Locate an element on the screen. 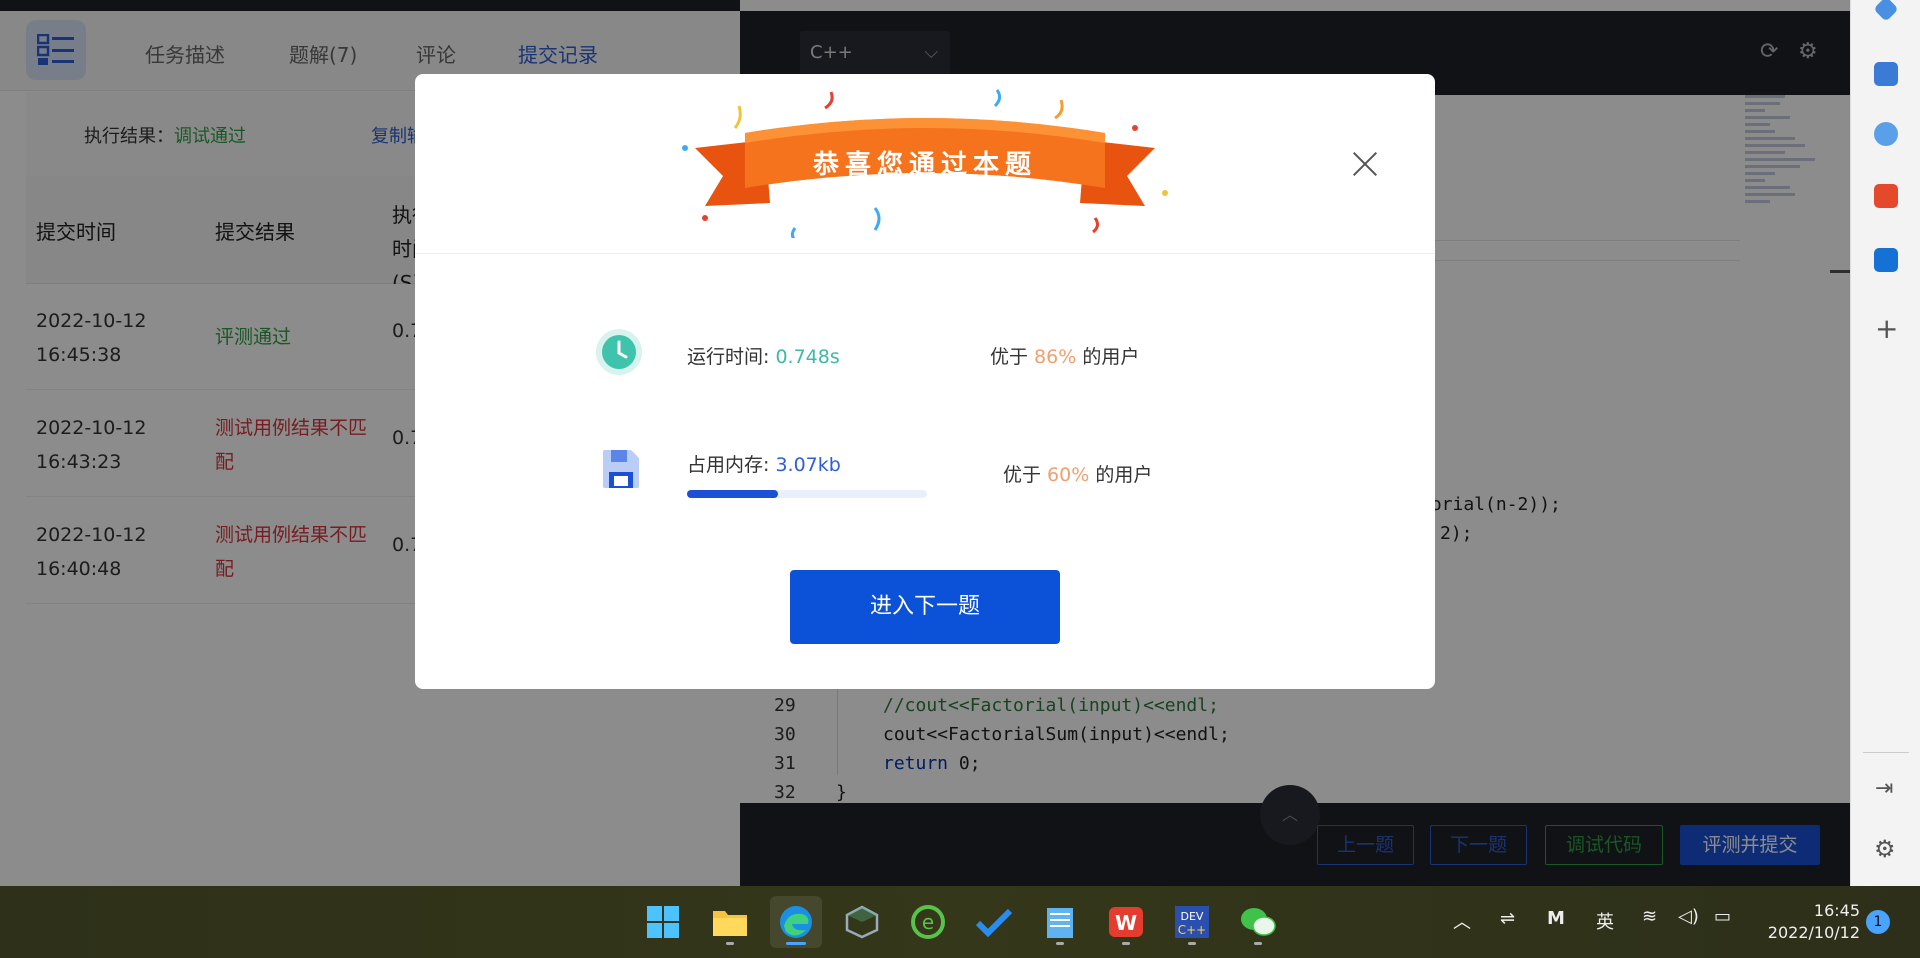 The image size is (1920, 958). tag-icon is located at coordinates (1886, 11).